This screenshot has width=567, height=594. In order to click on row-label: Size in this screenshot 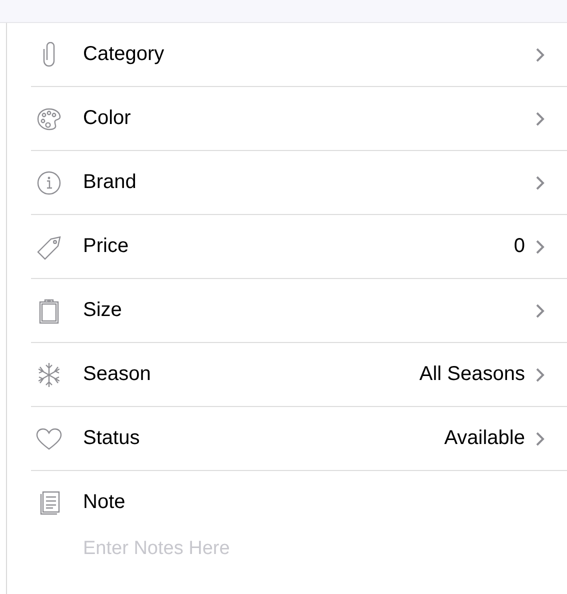, I will do `click(103, 310)`.